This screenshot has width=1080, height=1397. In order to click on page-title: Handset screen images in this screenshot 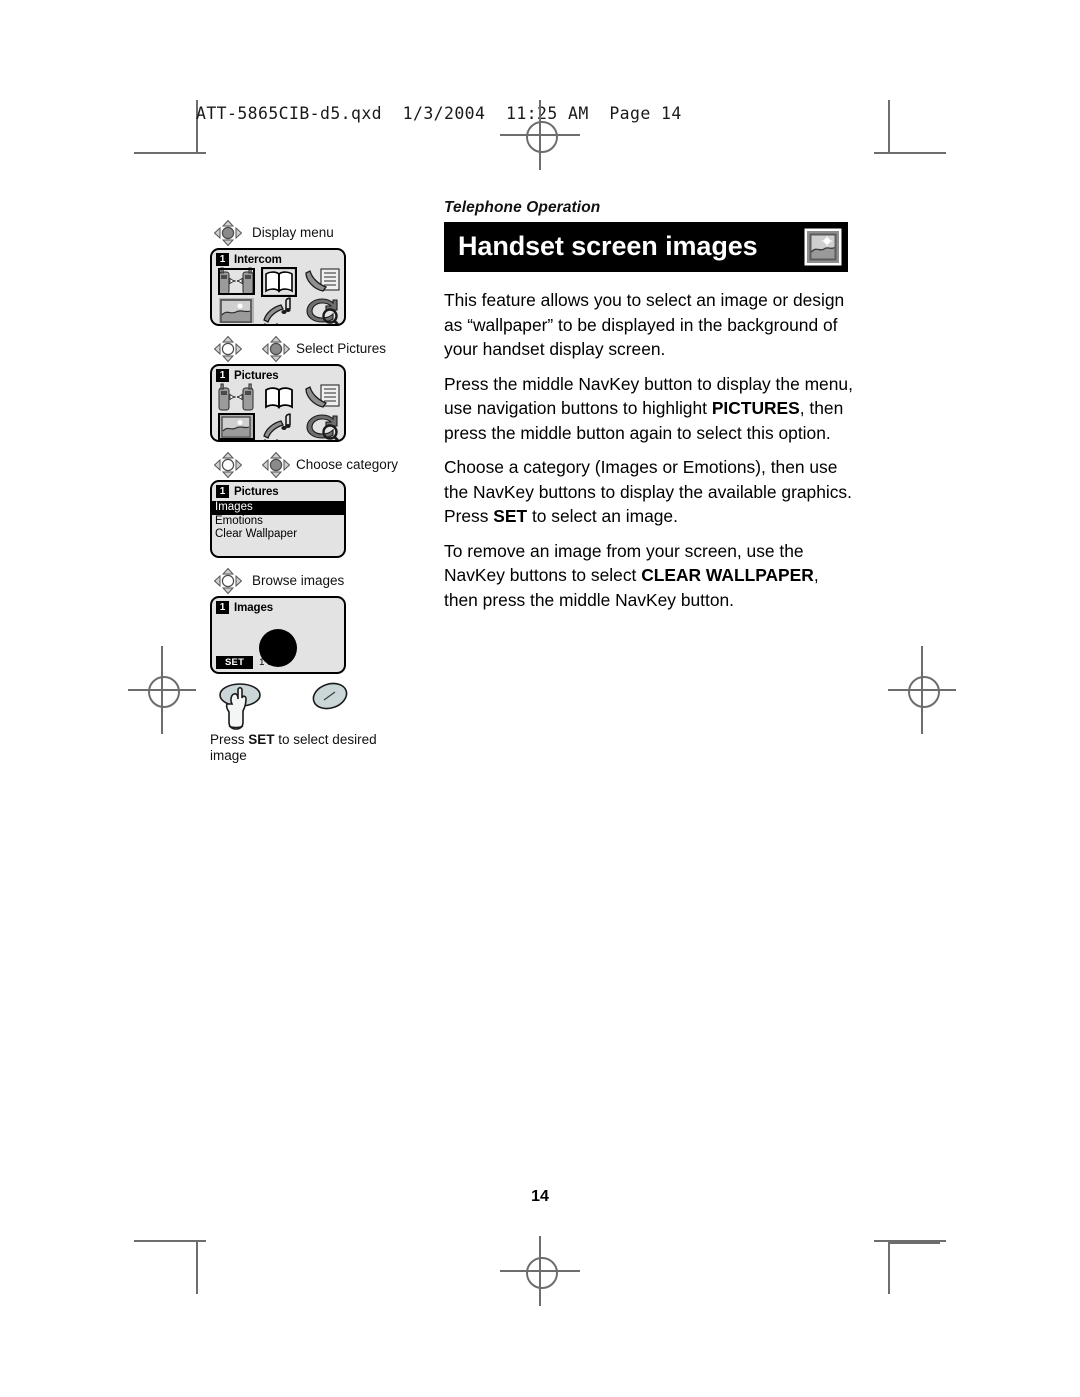, I will do `click(608, 245)`.